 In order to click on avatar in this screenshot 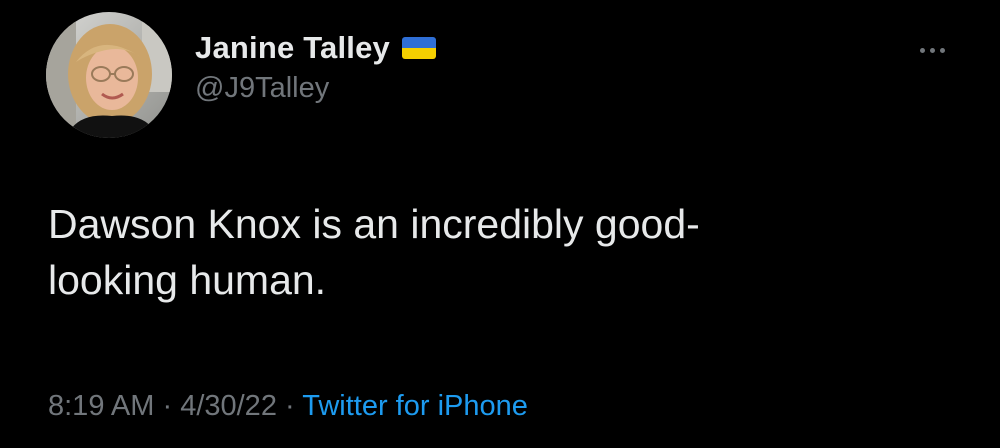, I will do `click(109, 75)`.